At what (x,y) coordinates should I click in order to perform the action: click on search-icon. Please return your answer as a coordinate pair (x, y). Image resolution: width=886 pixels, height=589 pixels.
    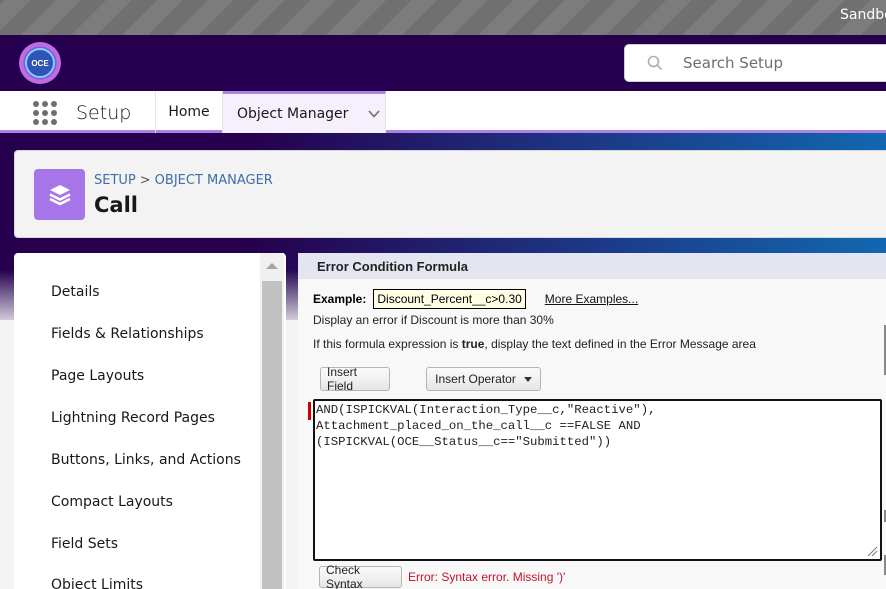
    Looking at the image, I should click on (655, 63).